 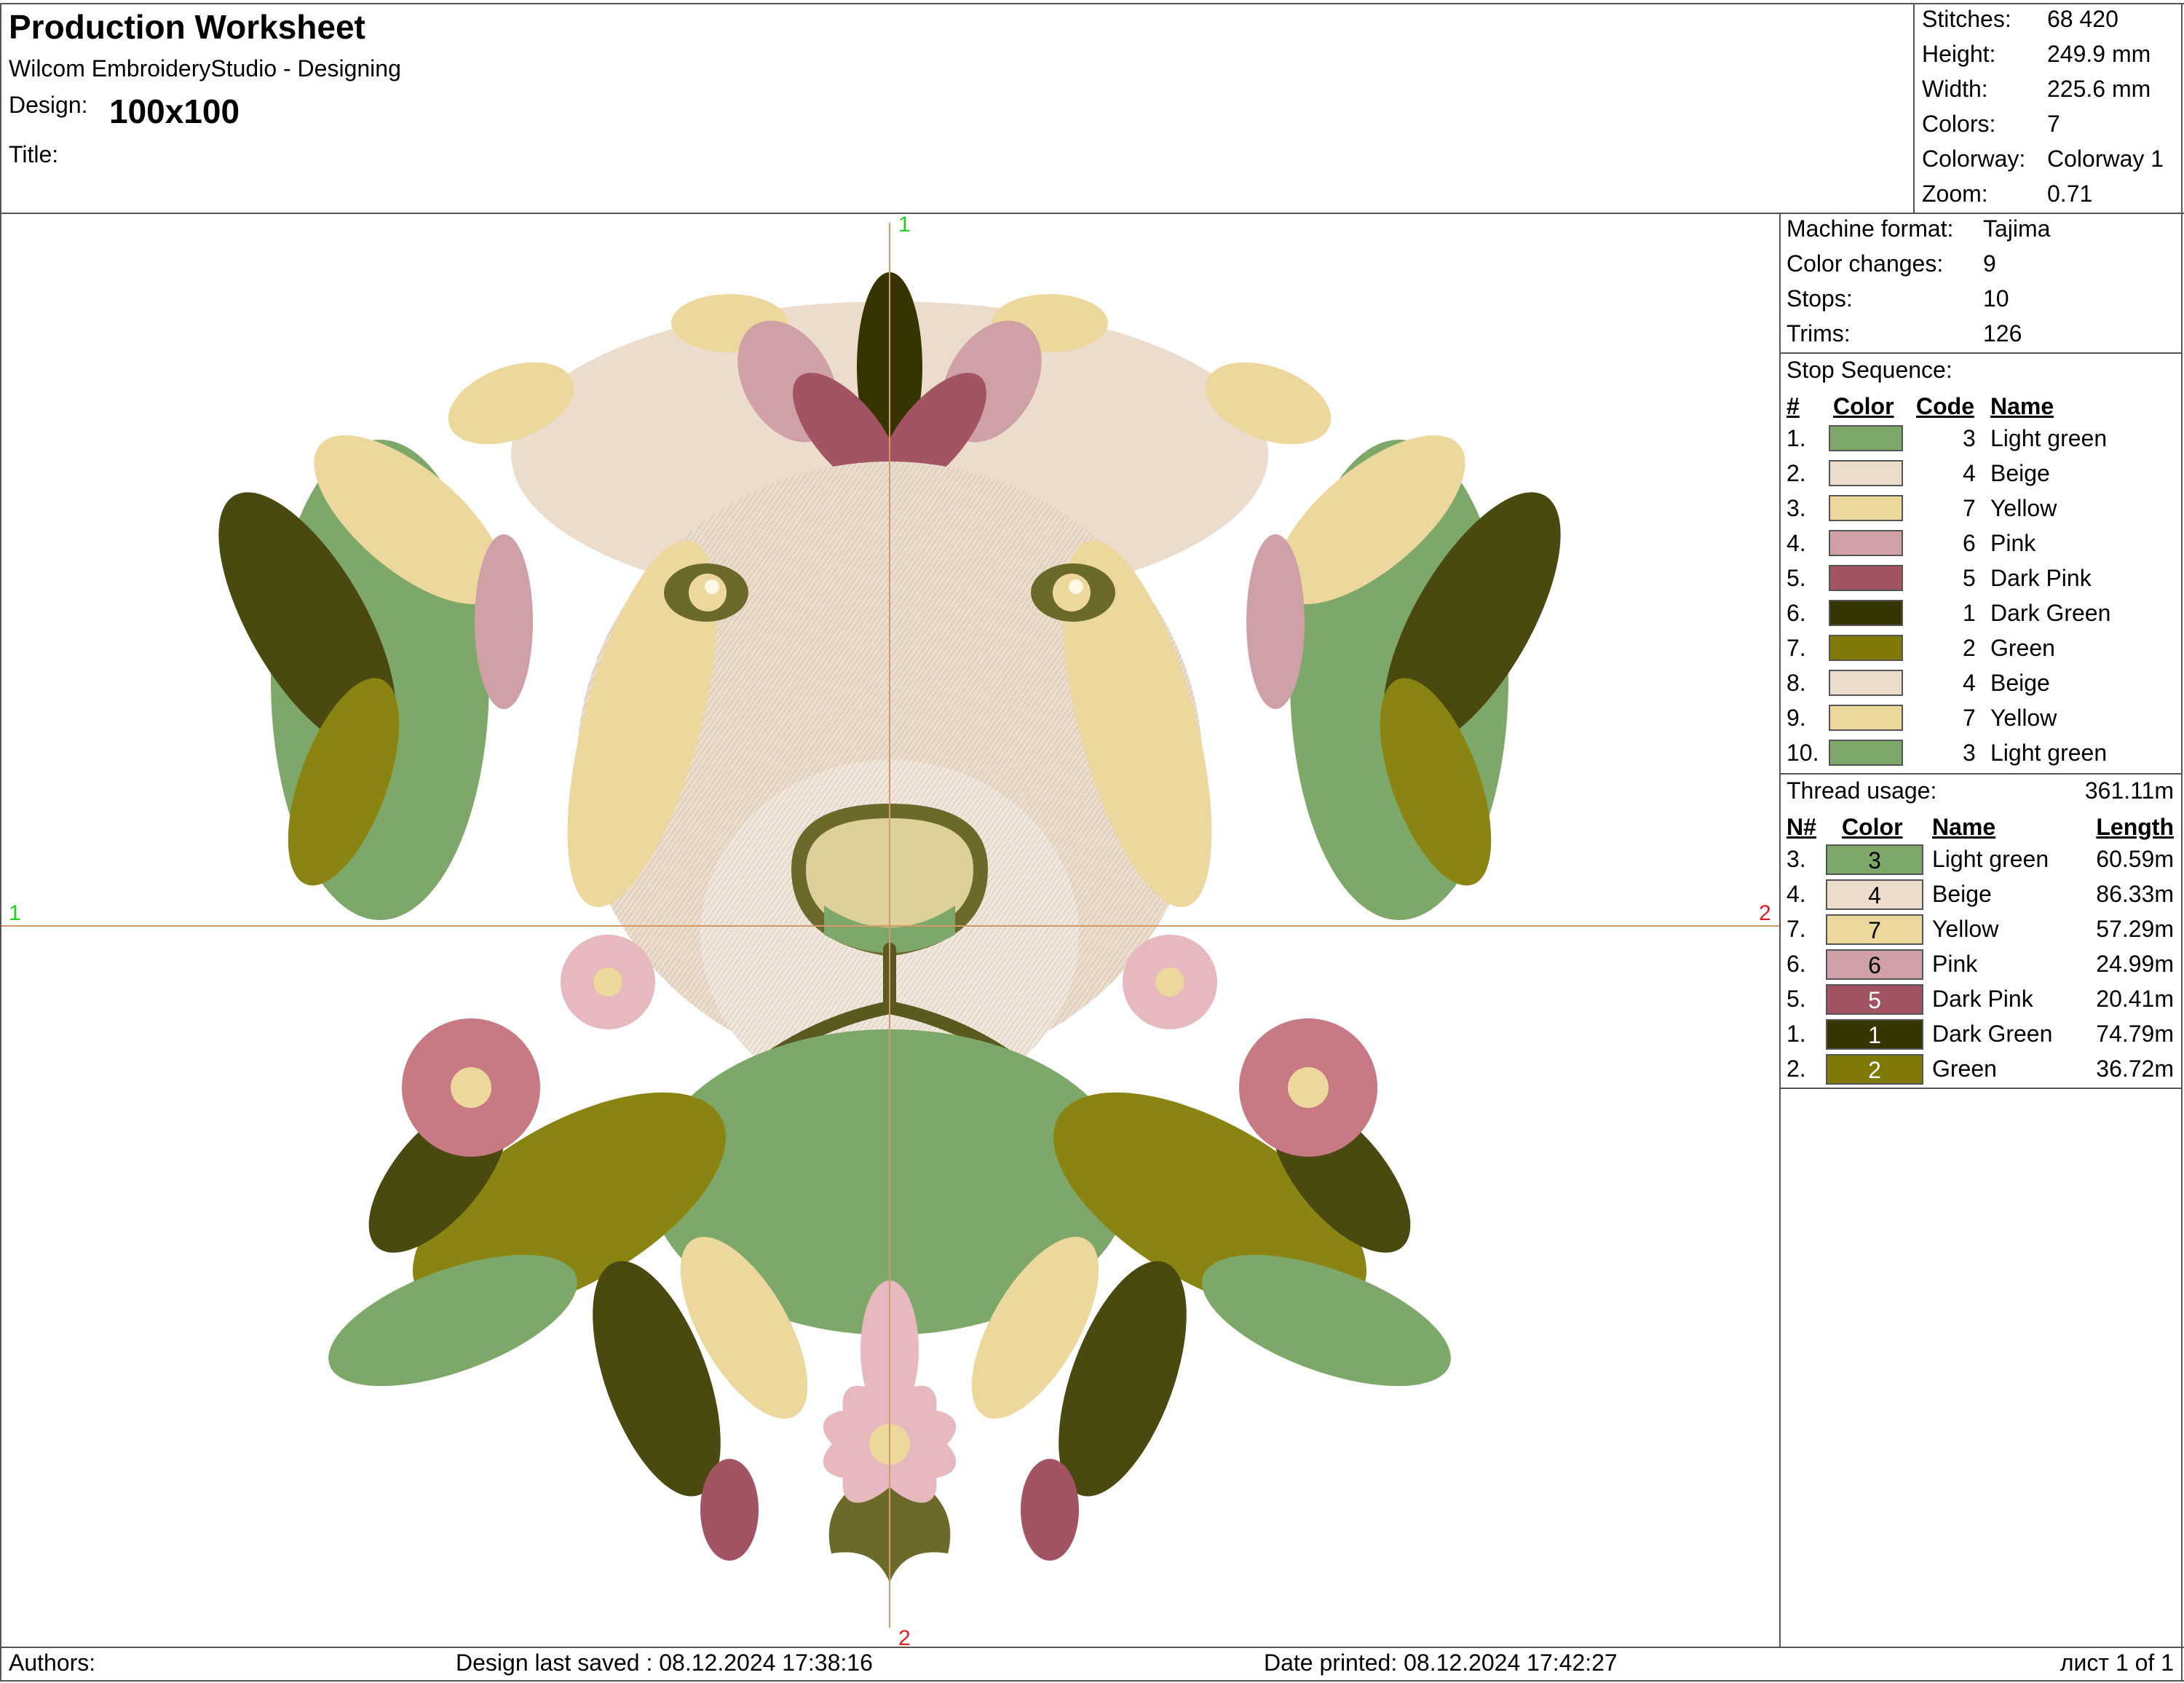 What do you see at coordinates (2022, 406) in the screenshot?
I see `stop-header-name: Name` at bounding box center [2022, 406].